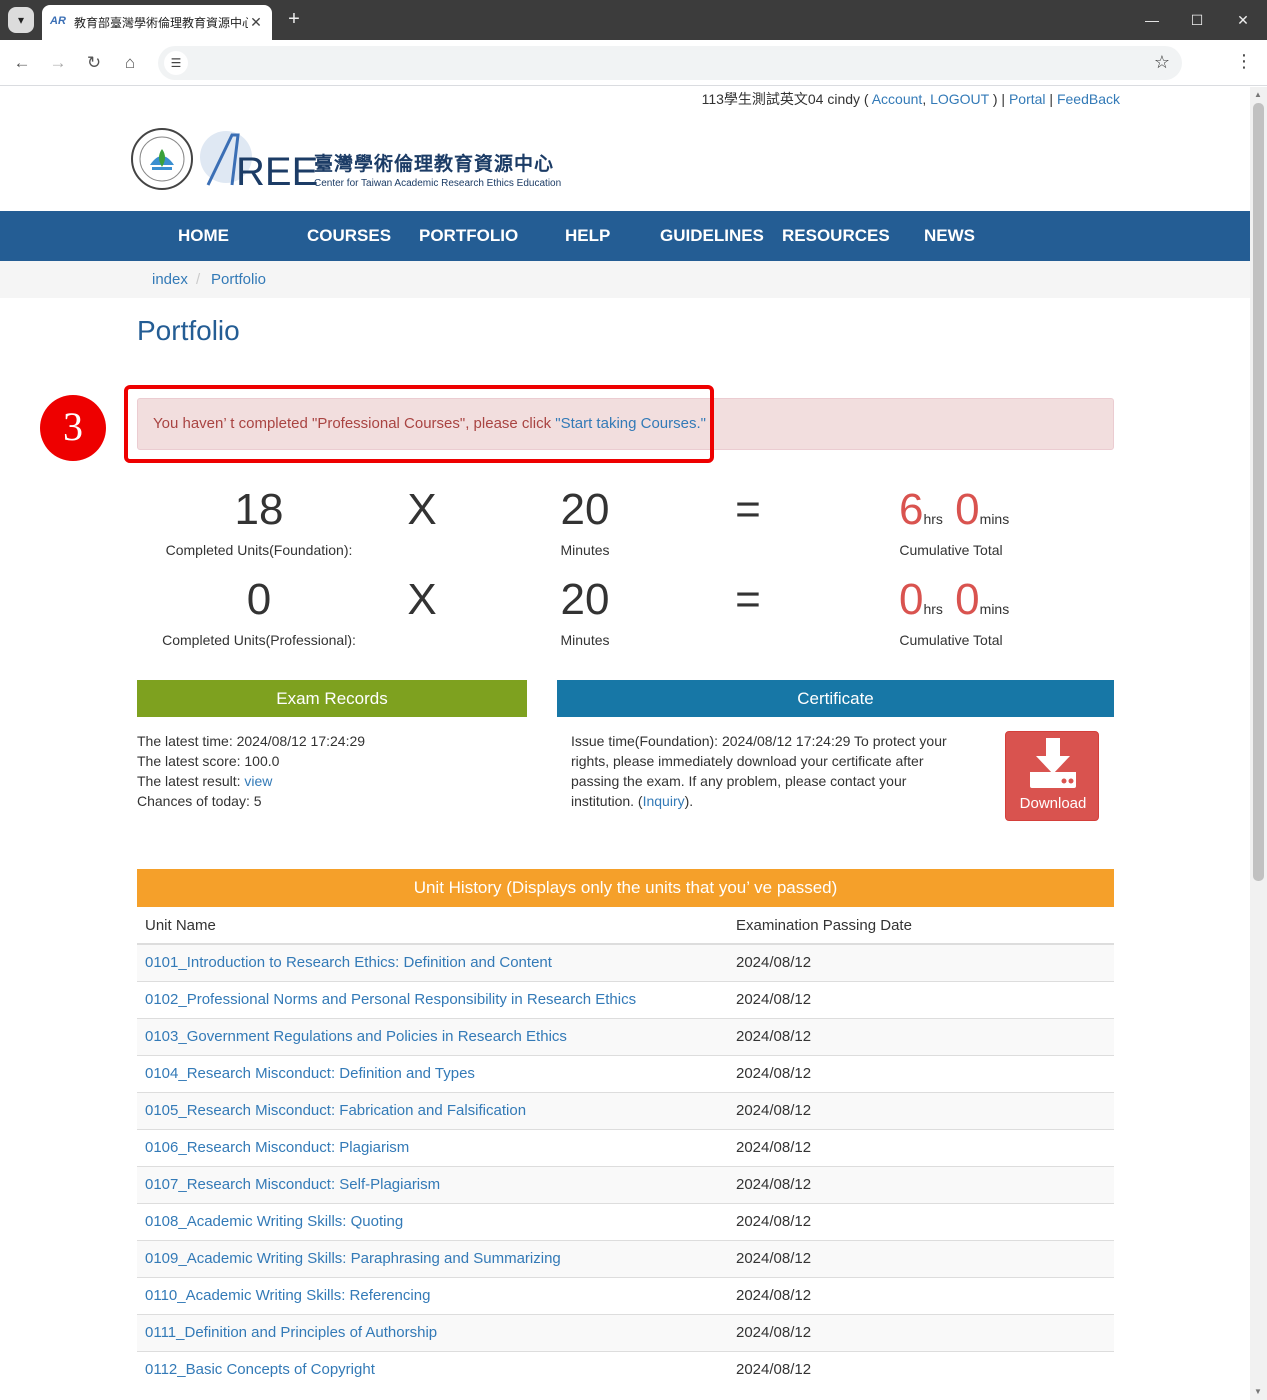  What do you see at coordinates (21, 20) in the screenshot?
I see `tab-search-button: ▾` at bounding box center [21, 20].